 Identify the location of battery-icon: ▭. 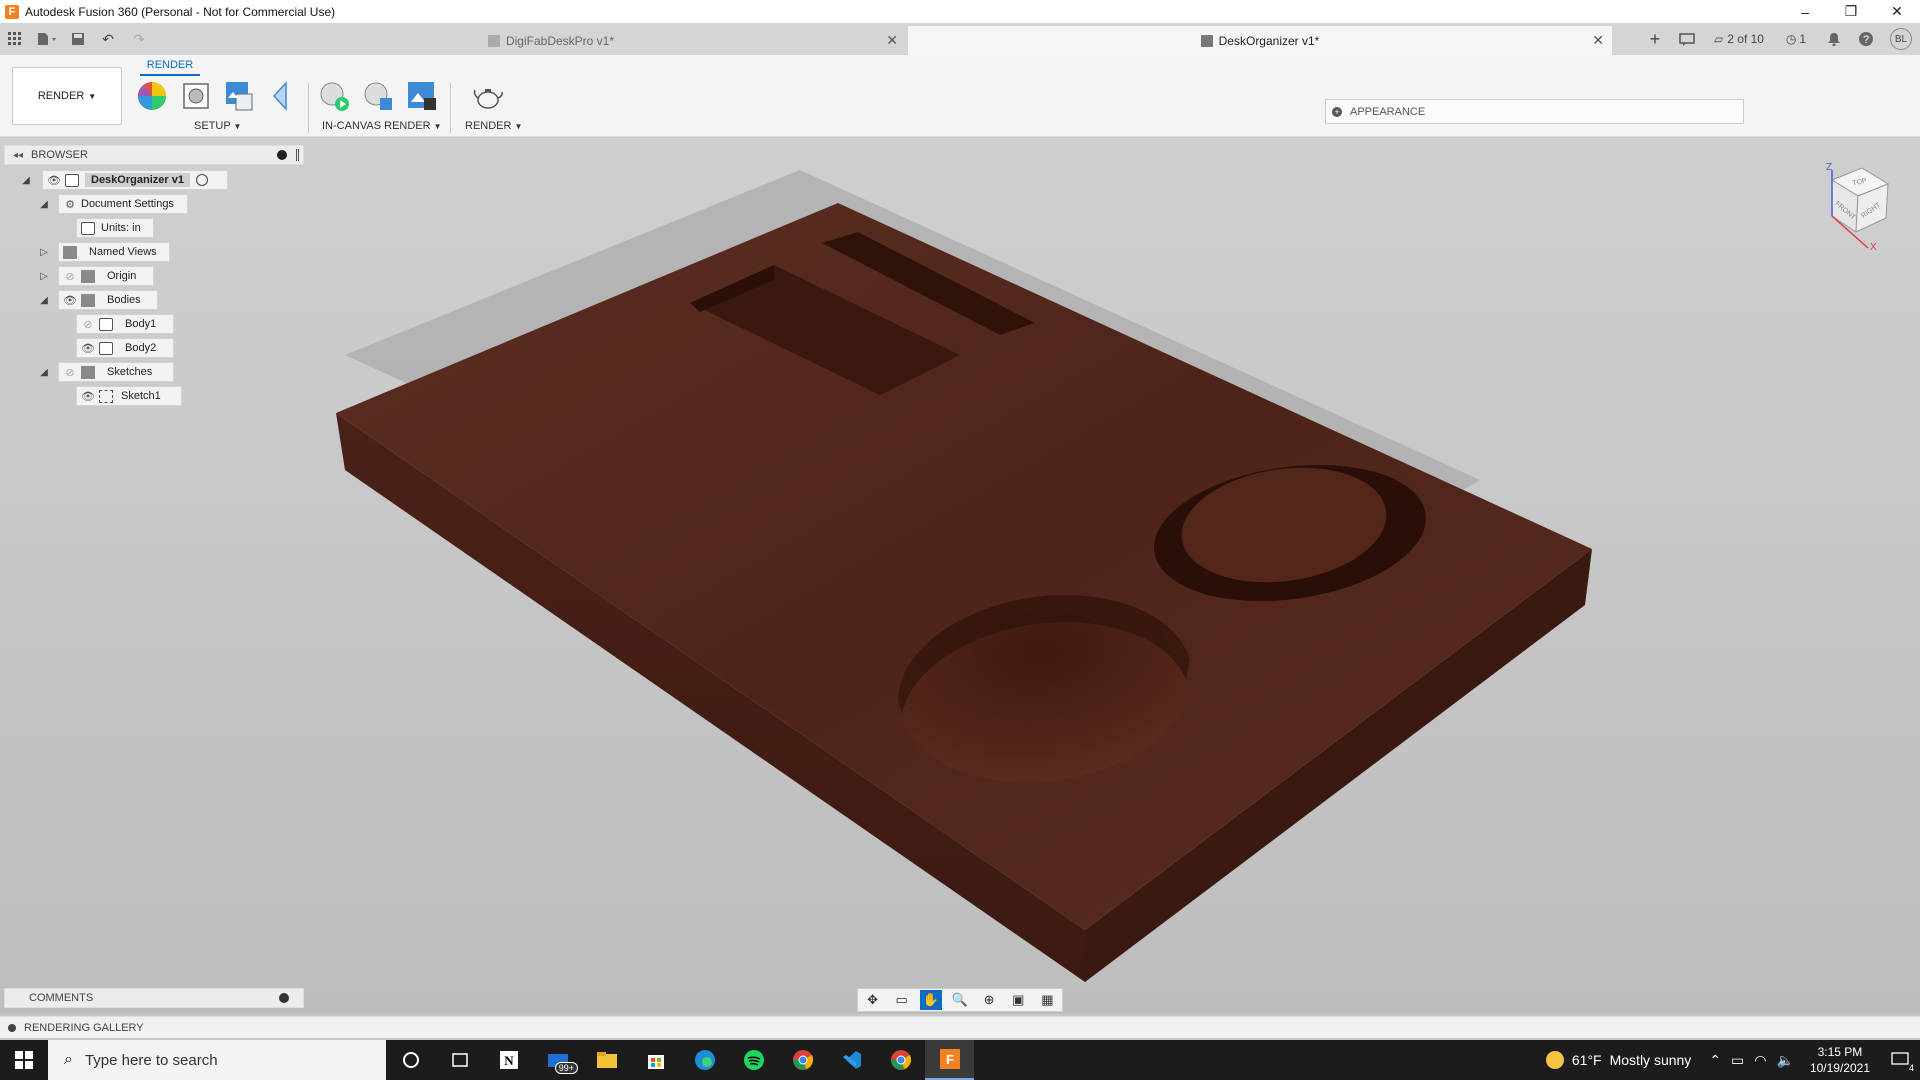
(1737, 1060).